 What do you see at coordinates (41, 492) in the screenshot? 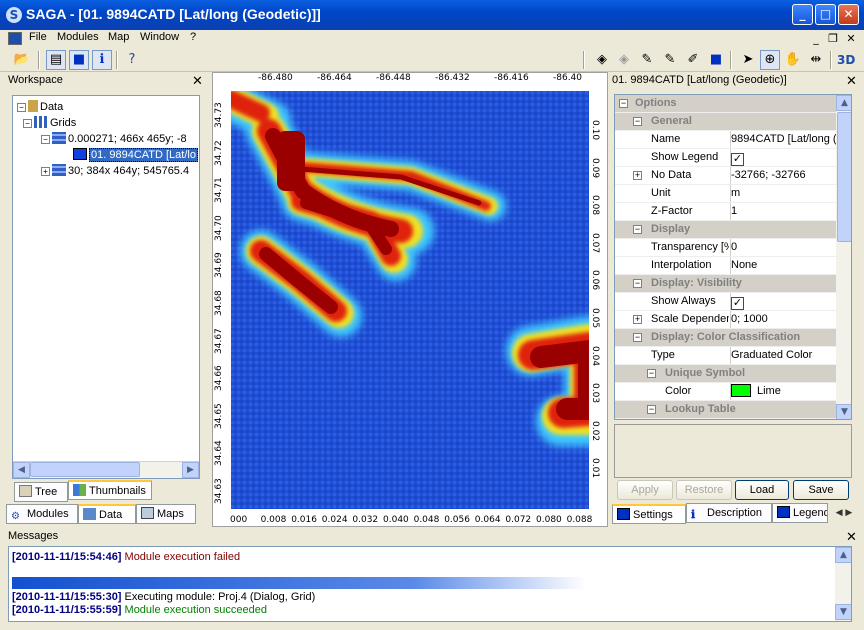
I see `tab-tree: Tree` at bounding box center [41, 492].